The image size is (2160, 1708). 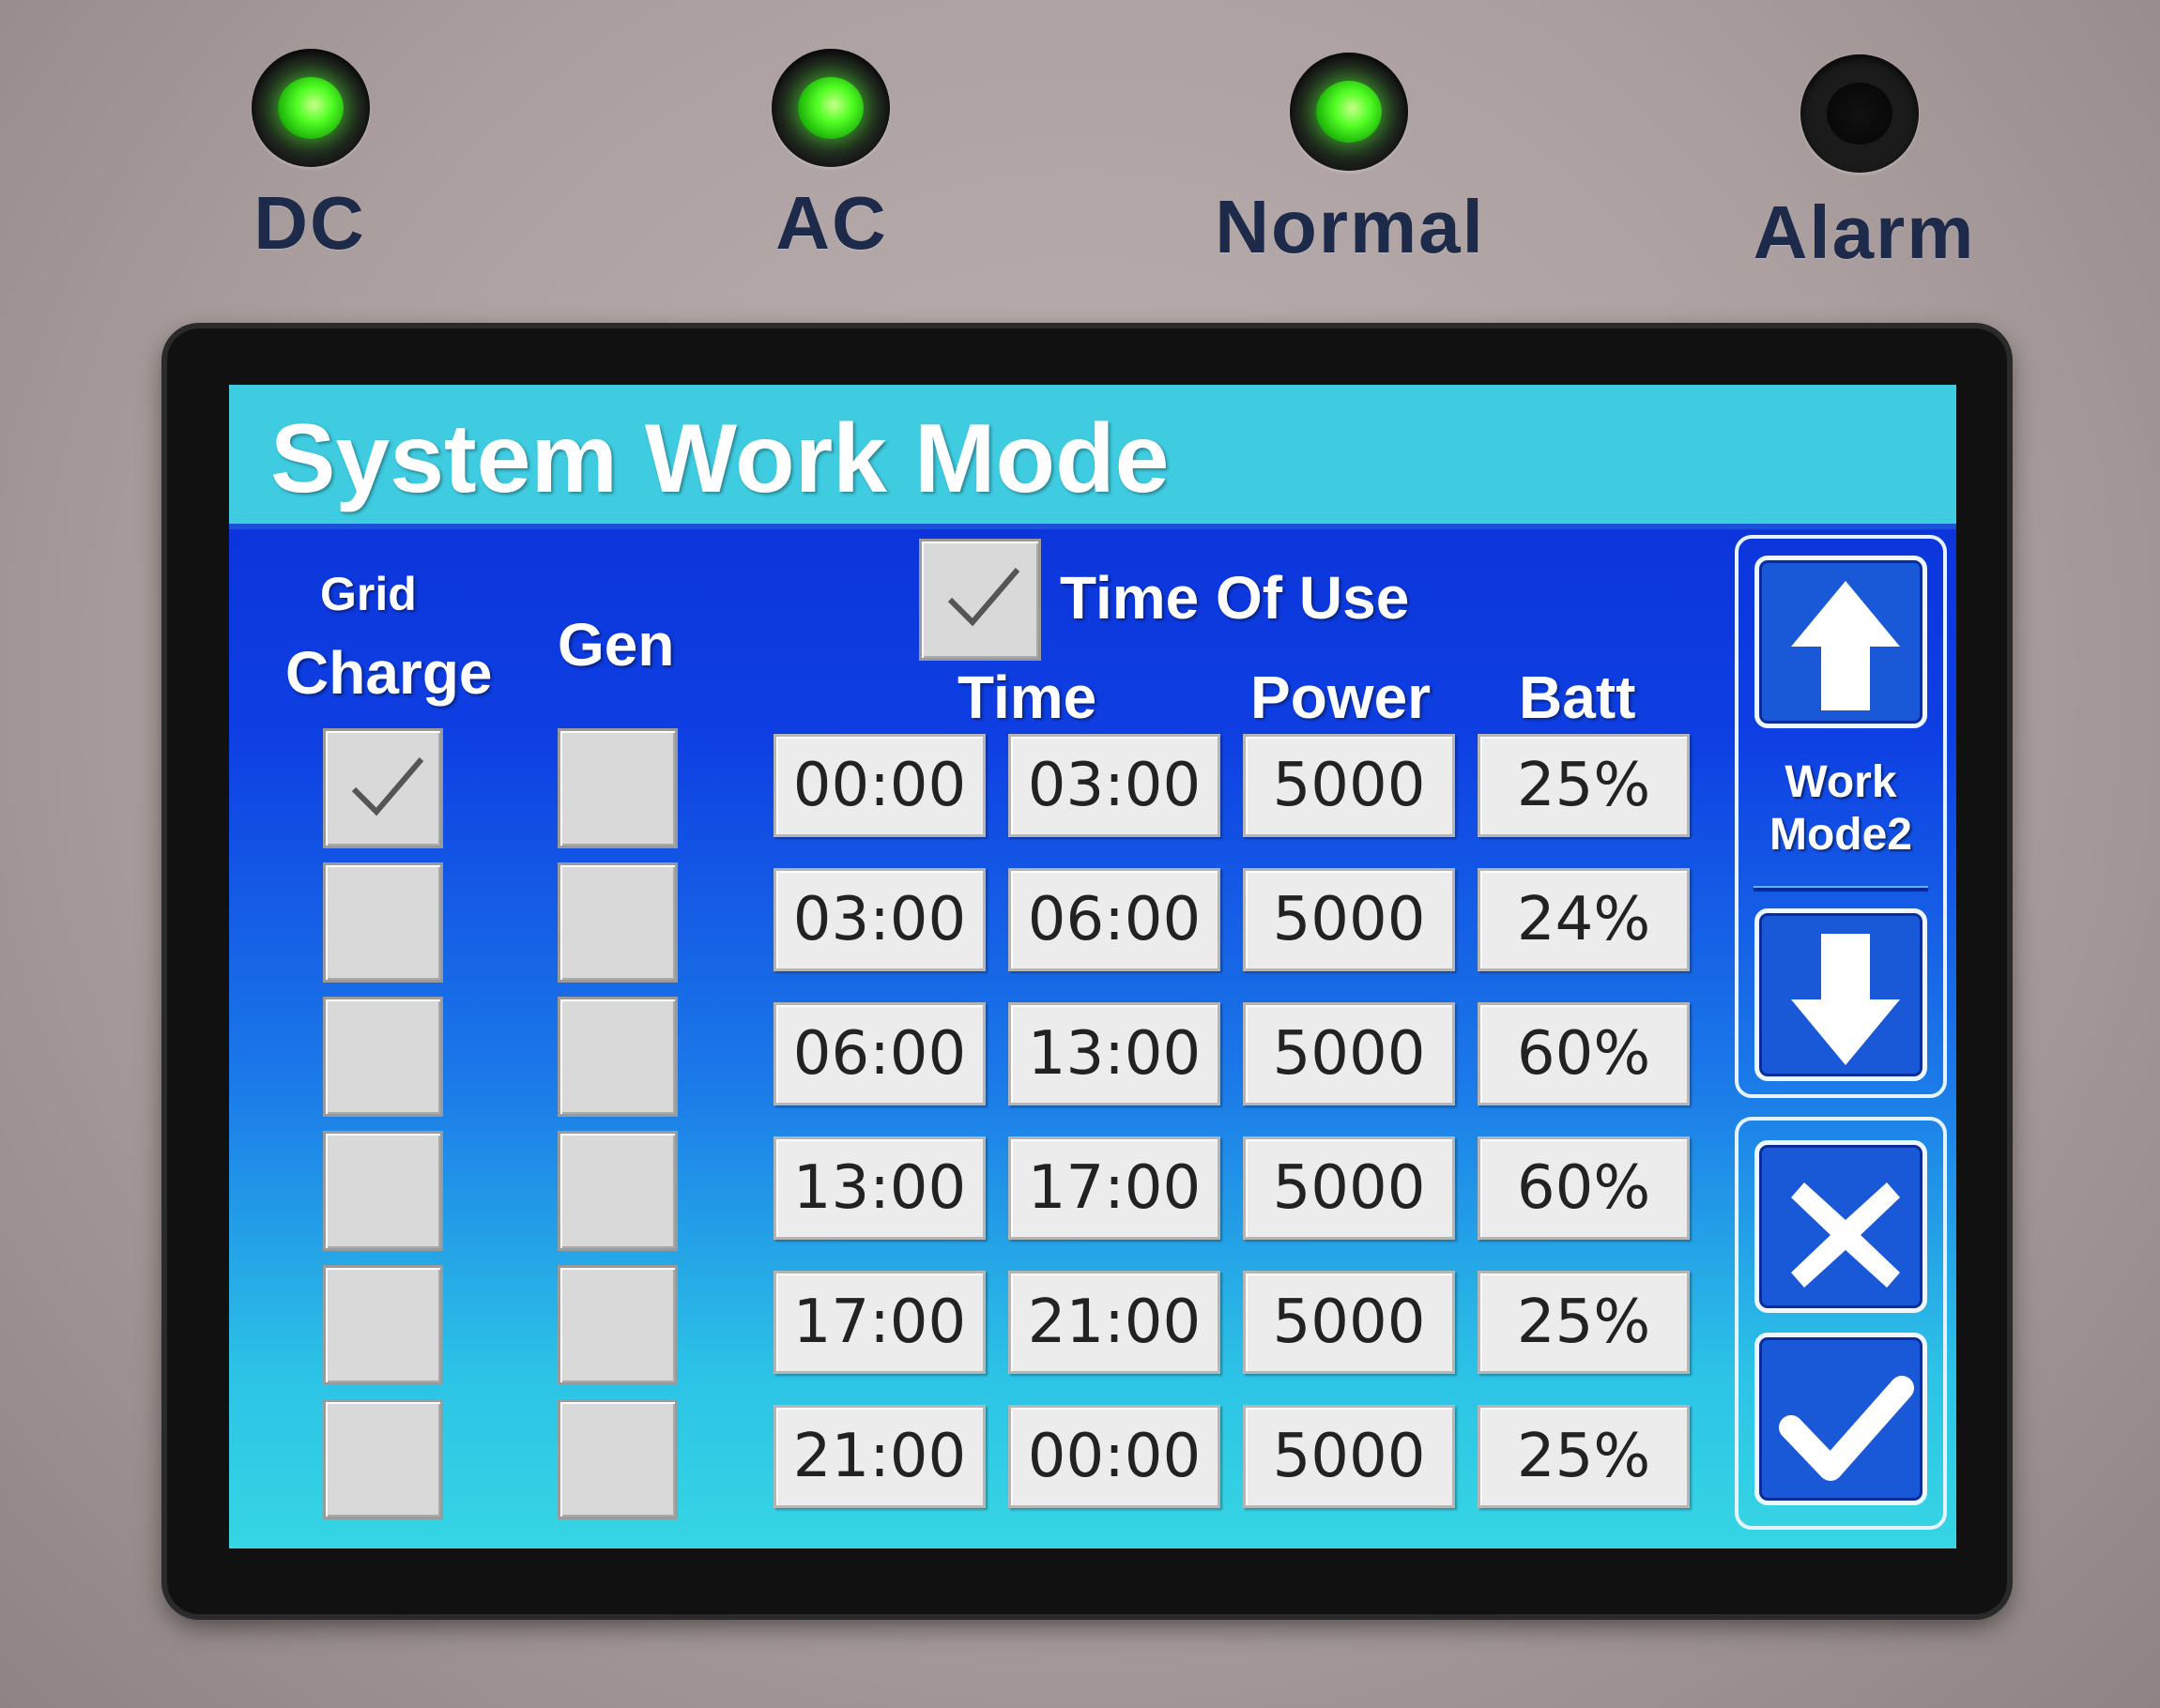 I want to click on power-column-header: Power, so click(x=1341, y=697).